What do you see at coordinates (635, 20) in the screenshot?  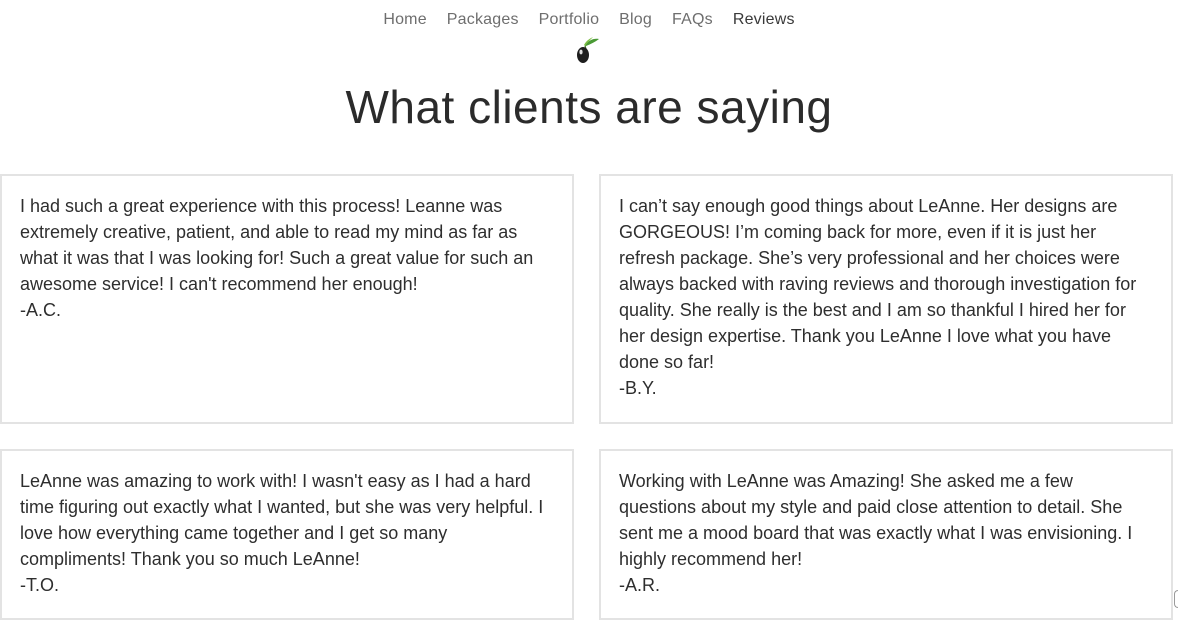 I see `nav-link-blog: Blog` at bounding box center [635, 20].